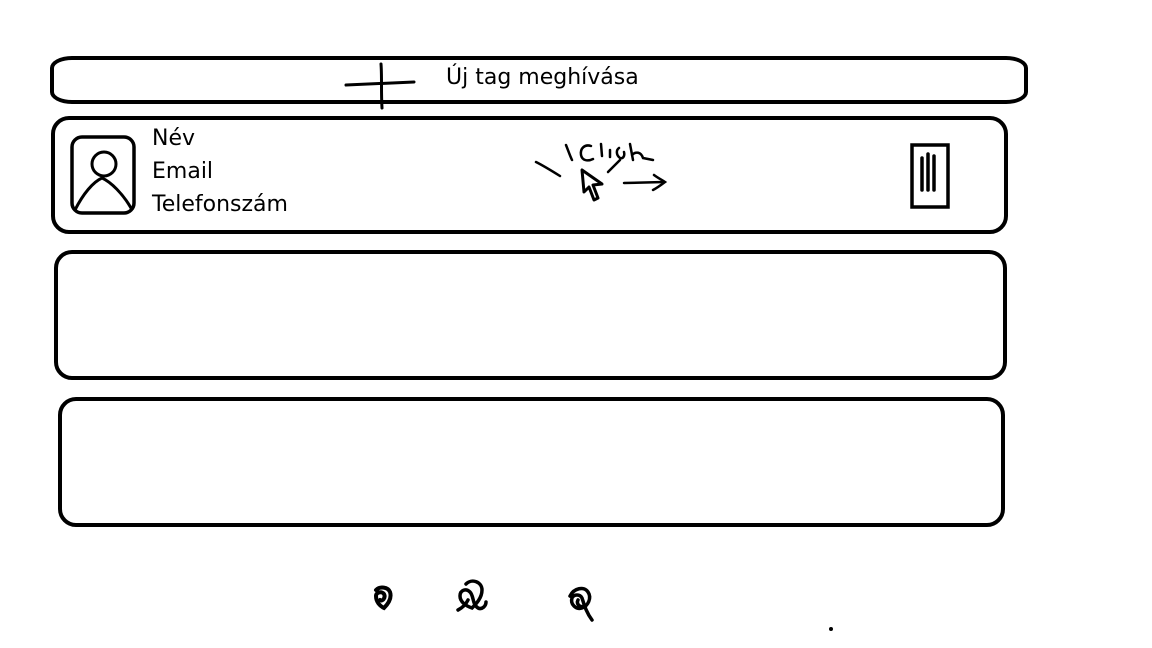 The width and height of the screenshot is (1152, 648). Describe the element at coordinates (380, 86) in the screenshot. I see `plus-icon` at that location.